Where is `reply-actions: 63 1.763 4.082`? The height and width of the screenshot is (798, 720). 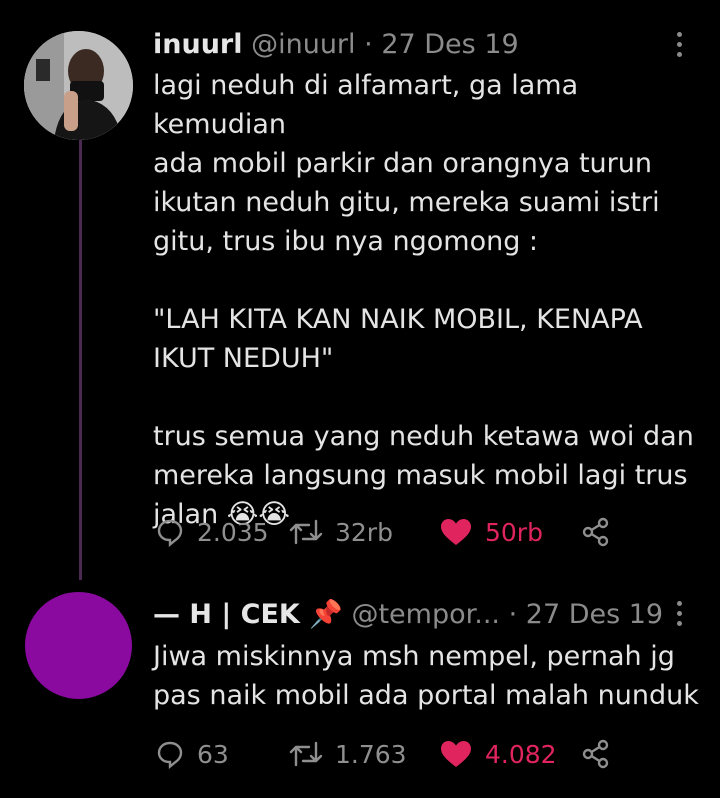 reply-actions: 63 1.763 4.082 is located at coordinates (388, 754).